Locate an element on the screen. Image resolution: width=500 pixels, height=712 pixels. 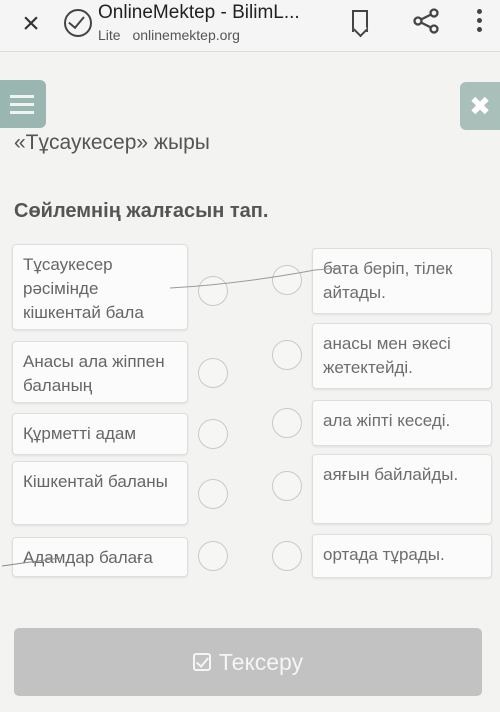
right-item-1: бата беріп, тілек айтады. is located at coordinates (402, 281).